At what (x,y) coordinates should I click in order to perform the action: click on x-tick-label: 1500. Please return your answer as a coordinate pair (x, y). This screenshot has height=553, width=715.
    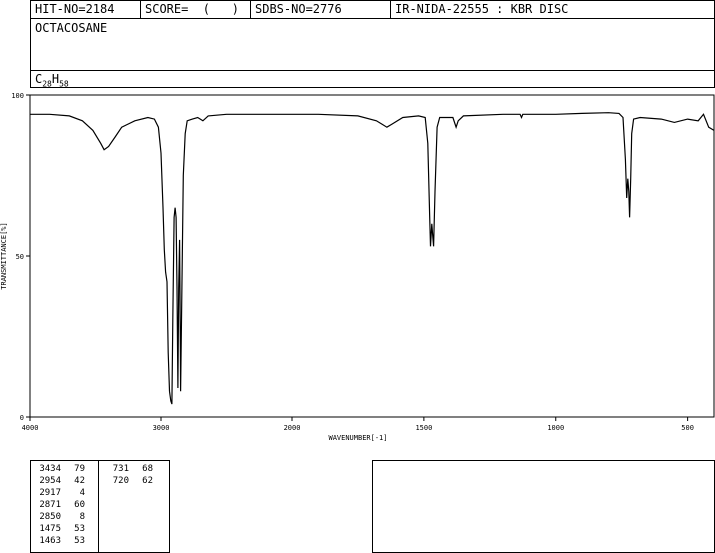
    Looking at the image, I should click on (423, 428).